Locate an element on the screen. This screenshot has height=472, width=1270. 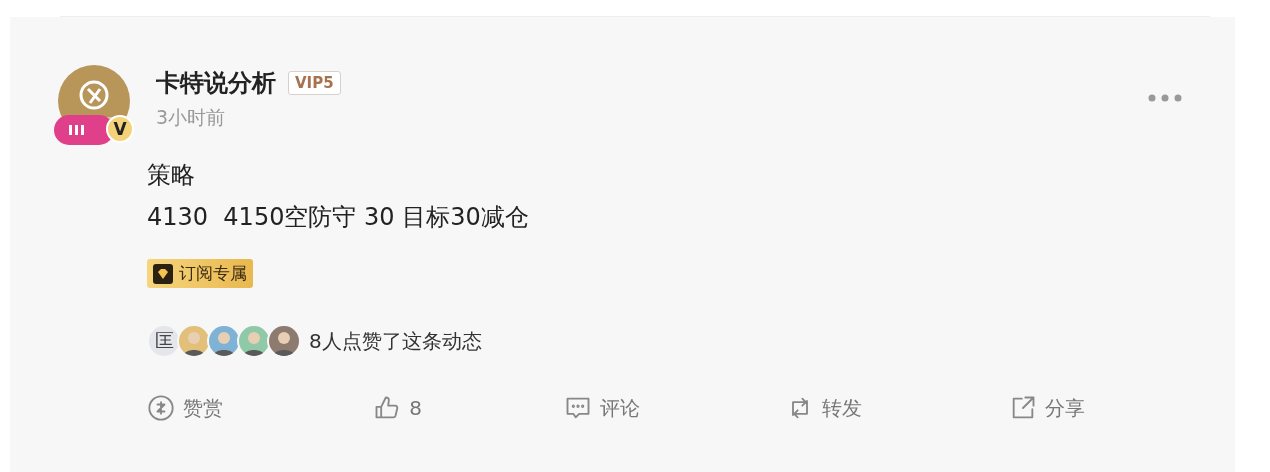
subscriber-tag: 订阅专属 is located at coordinates (200, 273).